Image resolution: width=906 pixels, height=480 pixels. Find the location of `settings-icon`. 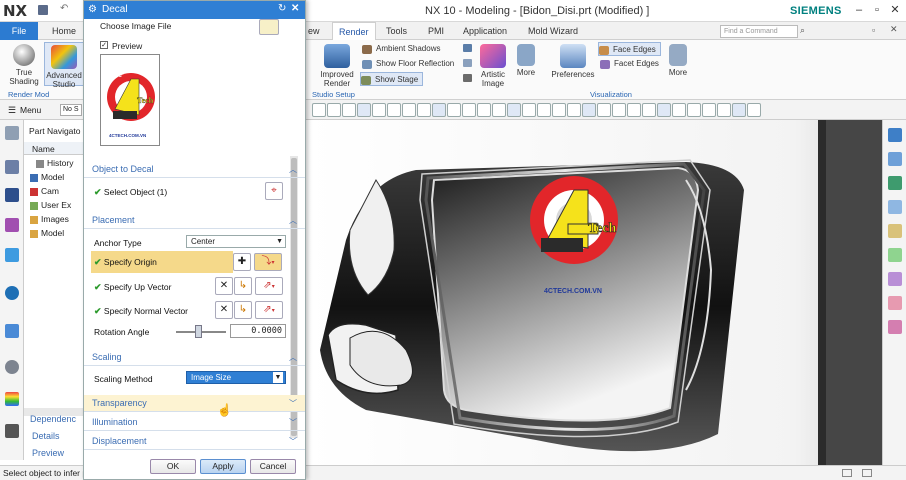

settings-icon is located at coordinates (12, 133).